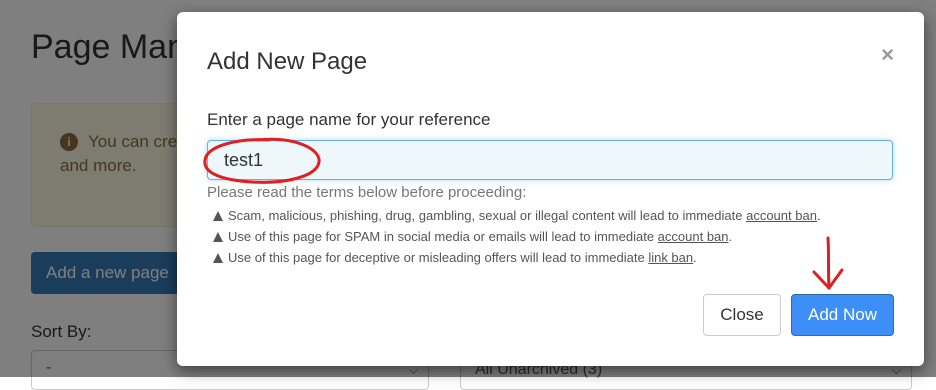 Image resolution: width=936 pixels, height=390 pixels. I want to click on page-name-label: Enter a page name for your reference, so click(349, 119).